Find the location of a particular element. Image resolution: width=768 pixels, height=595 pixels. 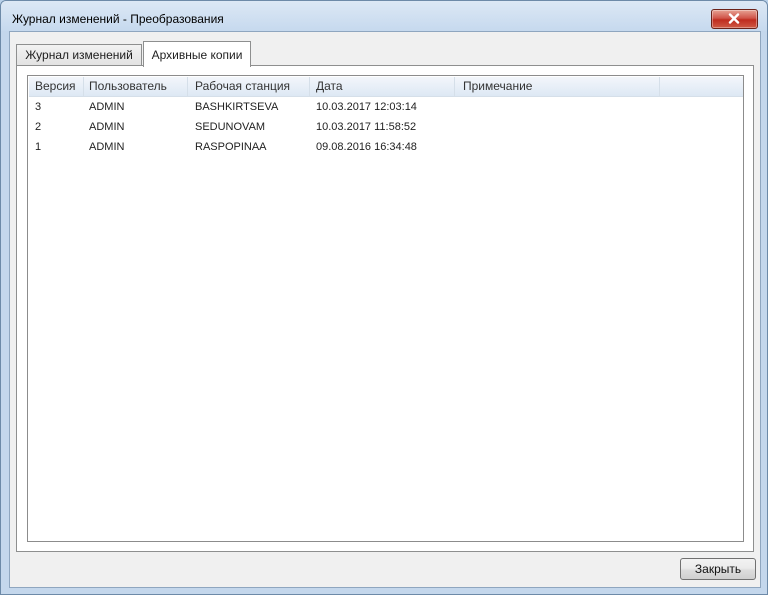

cell-date: 10.03.2017 11:58:52 is located at coordinates (366, 127).